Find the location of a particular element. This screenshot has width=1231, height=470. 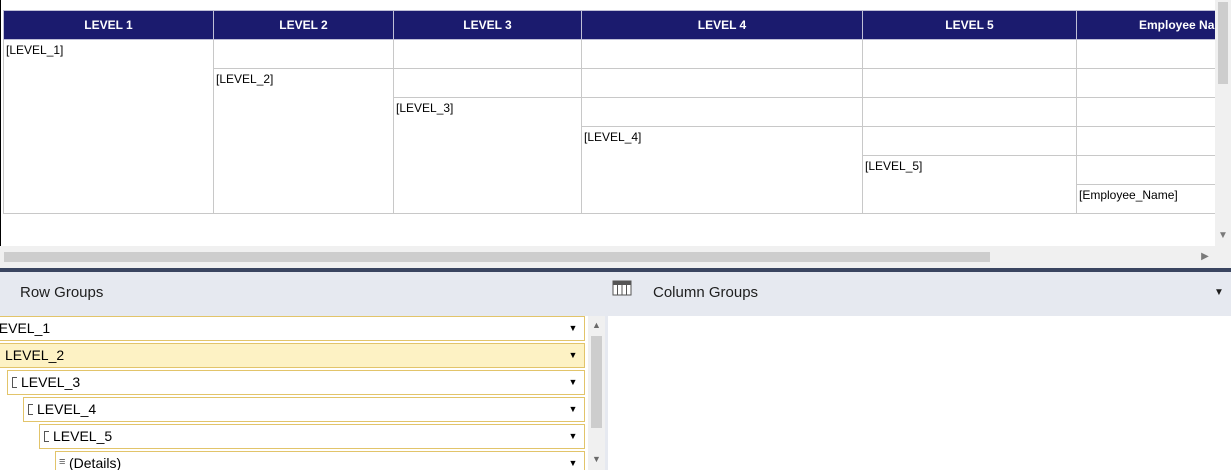

row-group-level-3: LEVEL_3 ▼ is located at coordinates (296, 382).